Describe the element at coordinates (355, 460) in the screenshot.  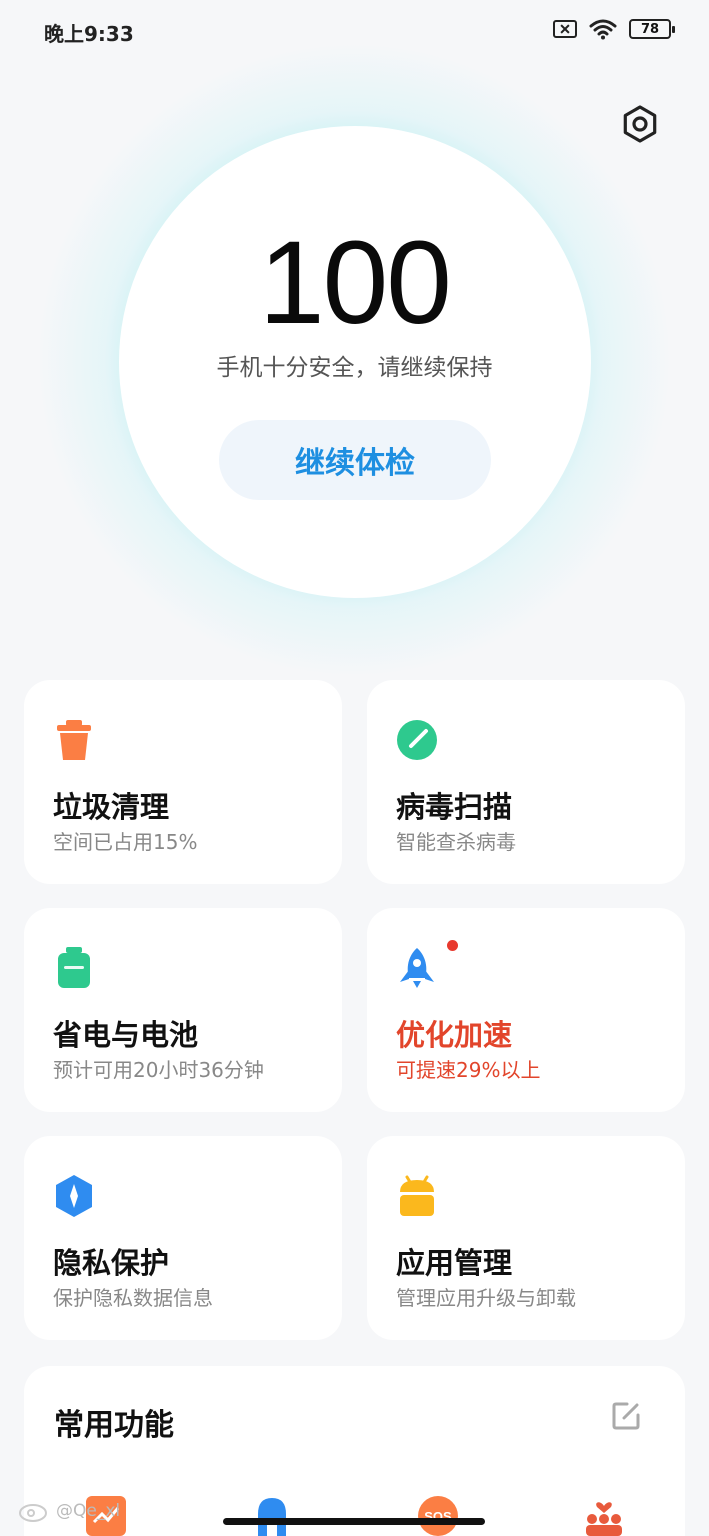
I see `continue-check-button: 继续体检` at that location.